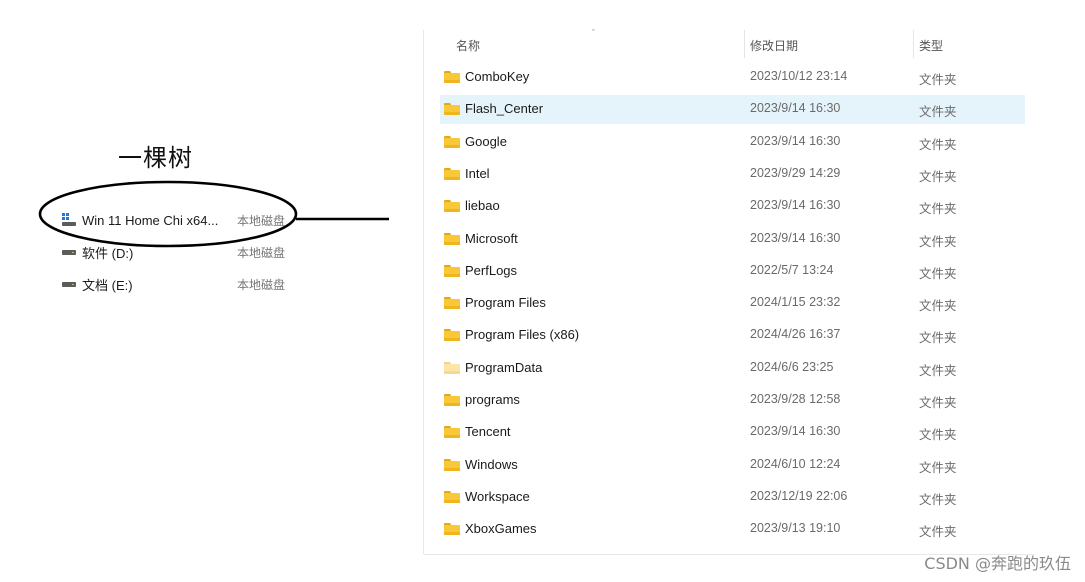 This screenshot has width=1085, height=582. Describe the element at coordinates (173, 284) in the screenshot. I see `drive-item-e: 文档 (E:) 本地磁盘` at that location.